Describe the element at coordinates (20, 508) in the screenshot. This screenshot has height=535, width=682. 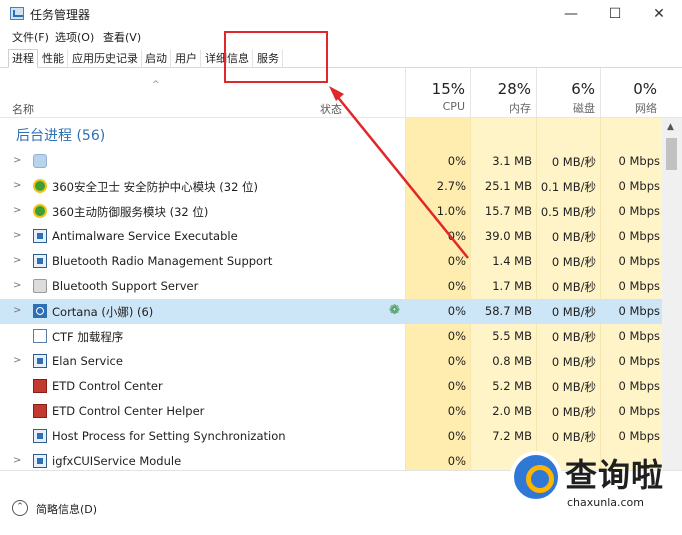
I see `chevron-up-icon: ⌃` at that location.